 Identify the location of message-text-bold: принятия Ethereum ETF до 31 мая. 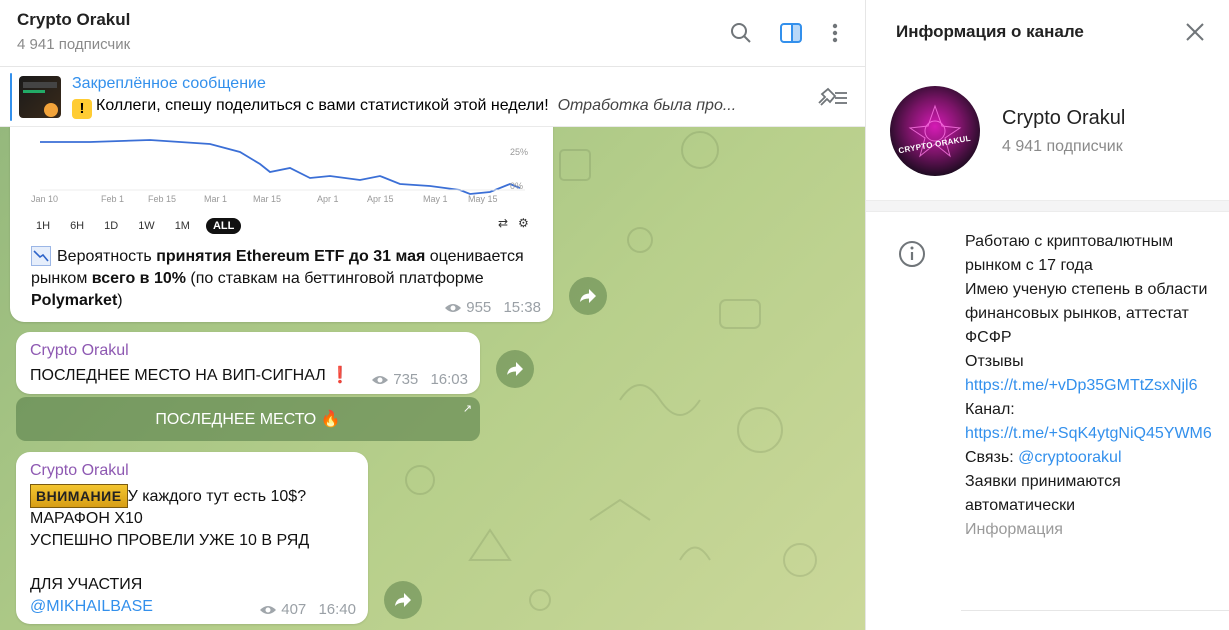
(291, 256).